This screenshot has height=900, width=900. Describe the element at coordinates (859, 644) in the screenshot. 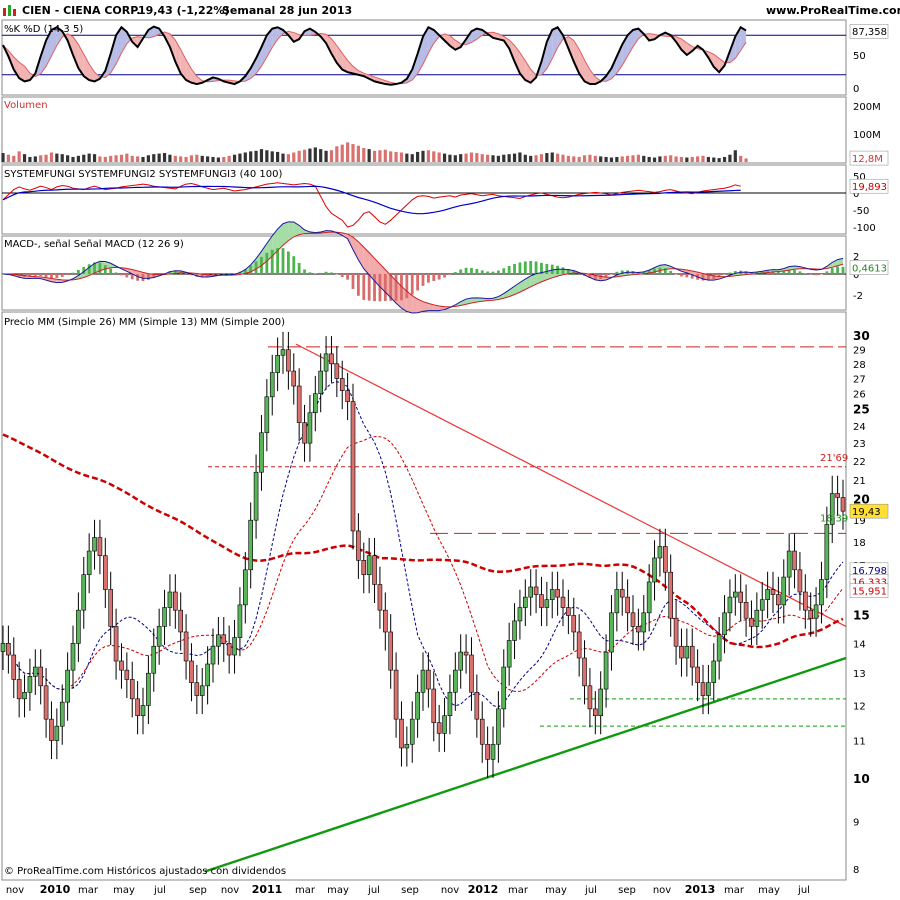

I see `price-tick-label: 14` at that location.